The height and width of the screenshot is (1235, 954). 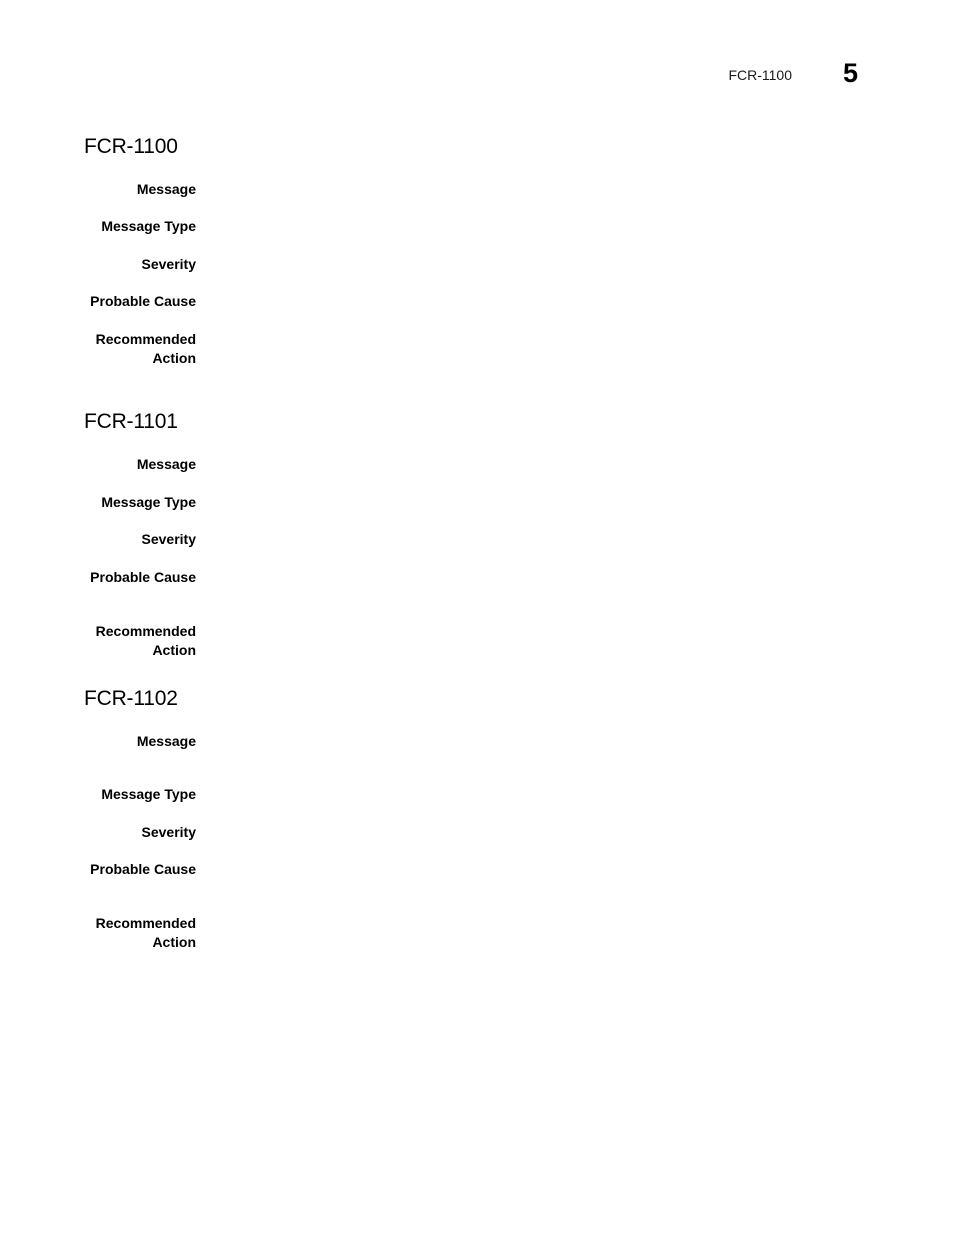 What do you see at coordinates (131, 421) in the screenshot?
I see `section-title: FCR-1101` at bounding box center [131, 421].